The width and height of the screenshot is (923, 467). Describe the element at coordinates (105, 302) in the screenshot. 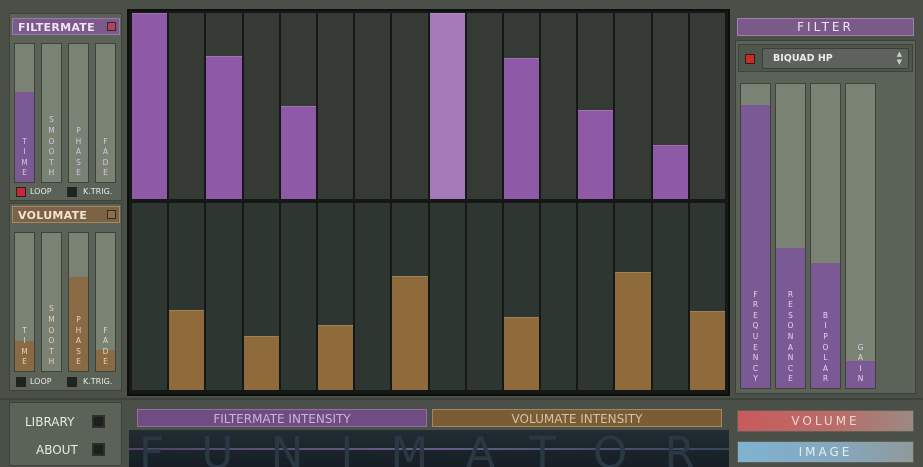

I see `volumate-slider-fade: F A D E` at that location.